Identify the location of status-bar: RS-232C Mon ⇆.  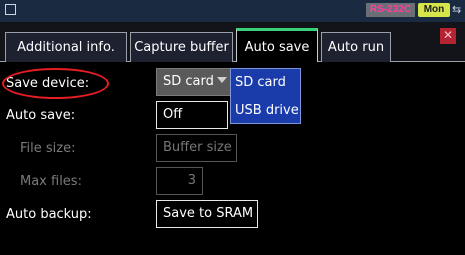
(232, 11).